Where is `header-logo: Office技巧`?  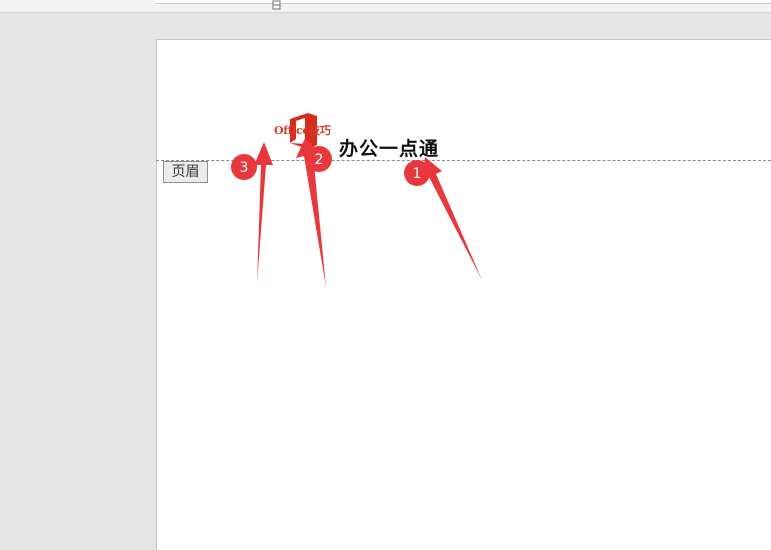 header-logo: Office技巧 is located at coordinates (305, 132).